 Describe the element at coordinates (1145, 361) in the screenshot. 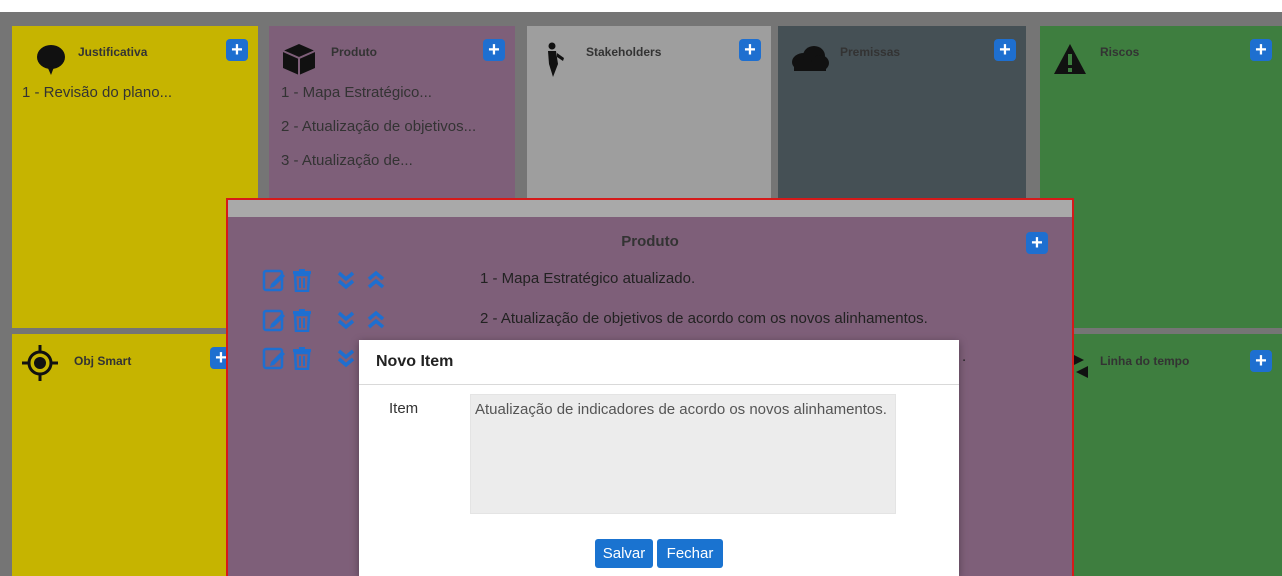

I see `card-title: Linha do tempo` at that location.